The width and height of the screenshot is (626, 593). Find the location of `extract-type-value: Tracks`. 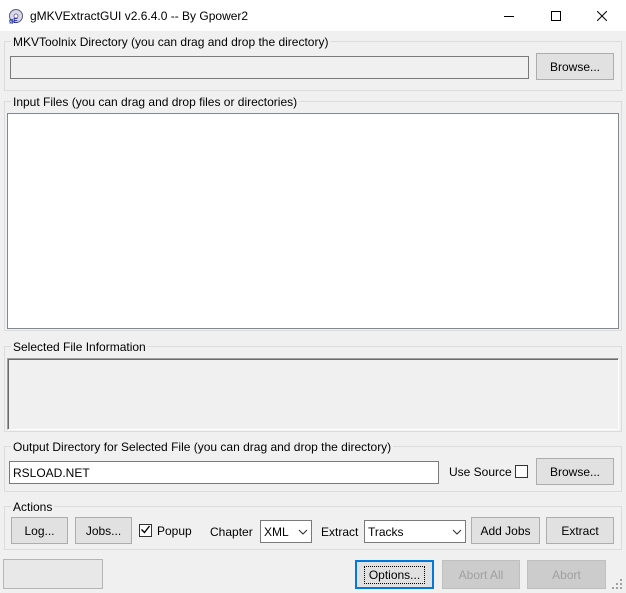

extract-type-value: Tracks is located at coordinates (386, 531).